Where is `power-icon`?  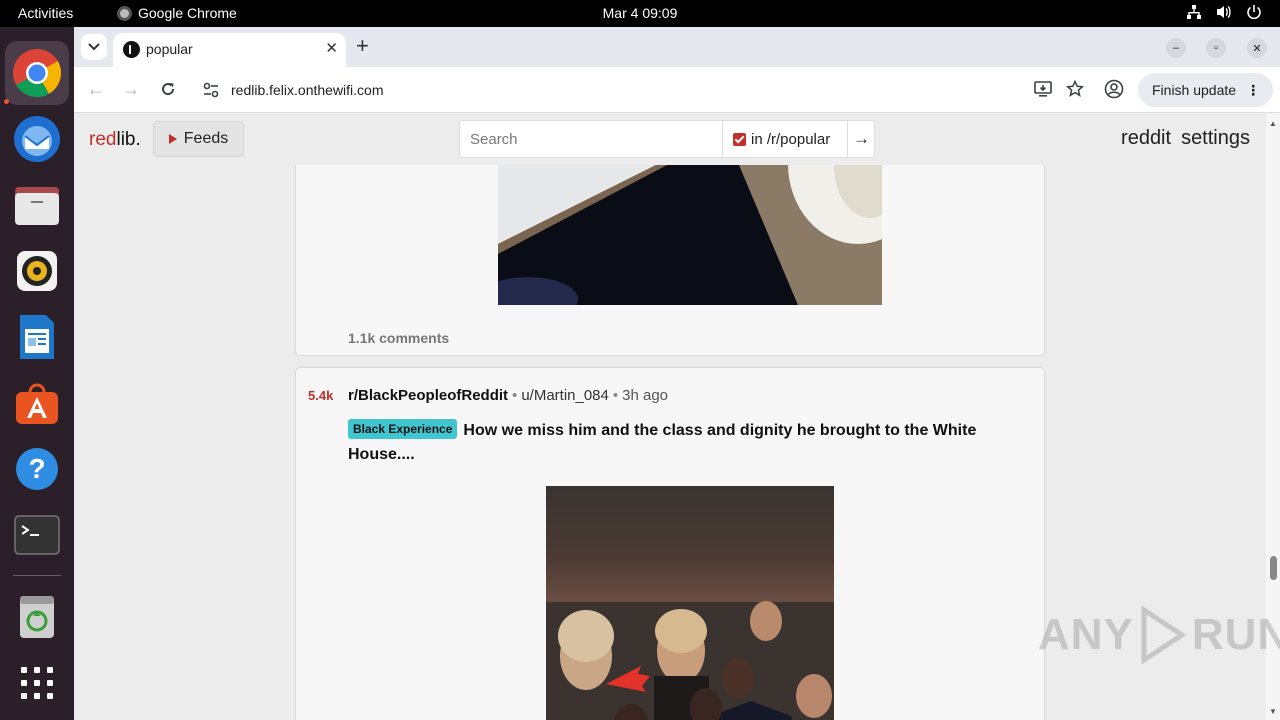 power-icon is located at coordinates (1254, 12).